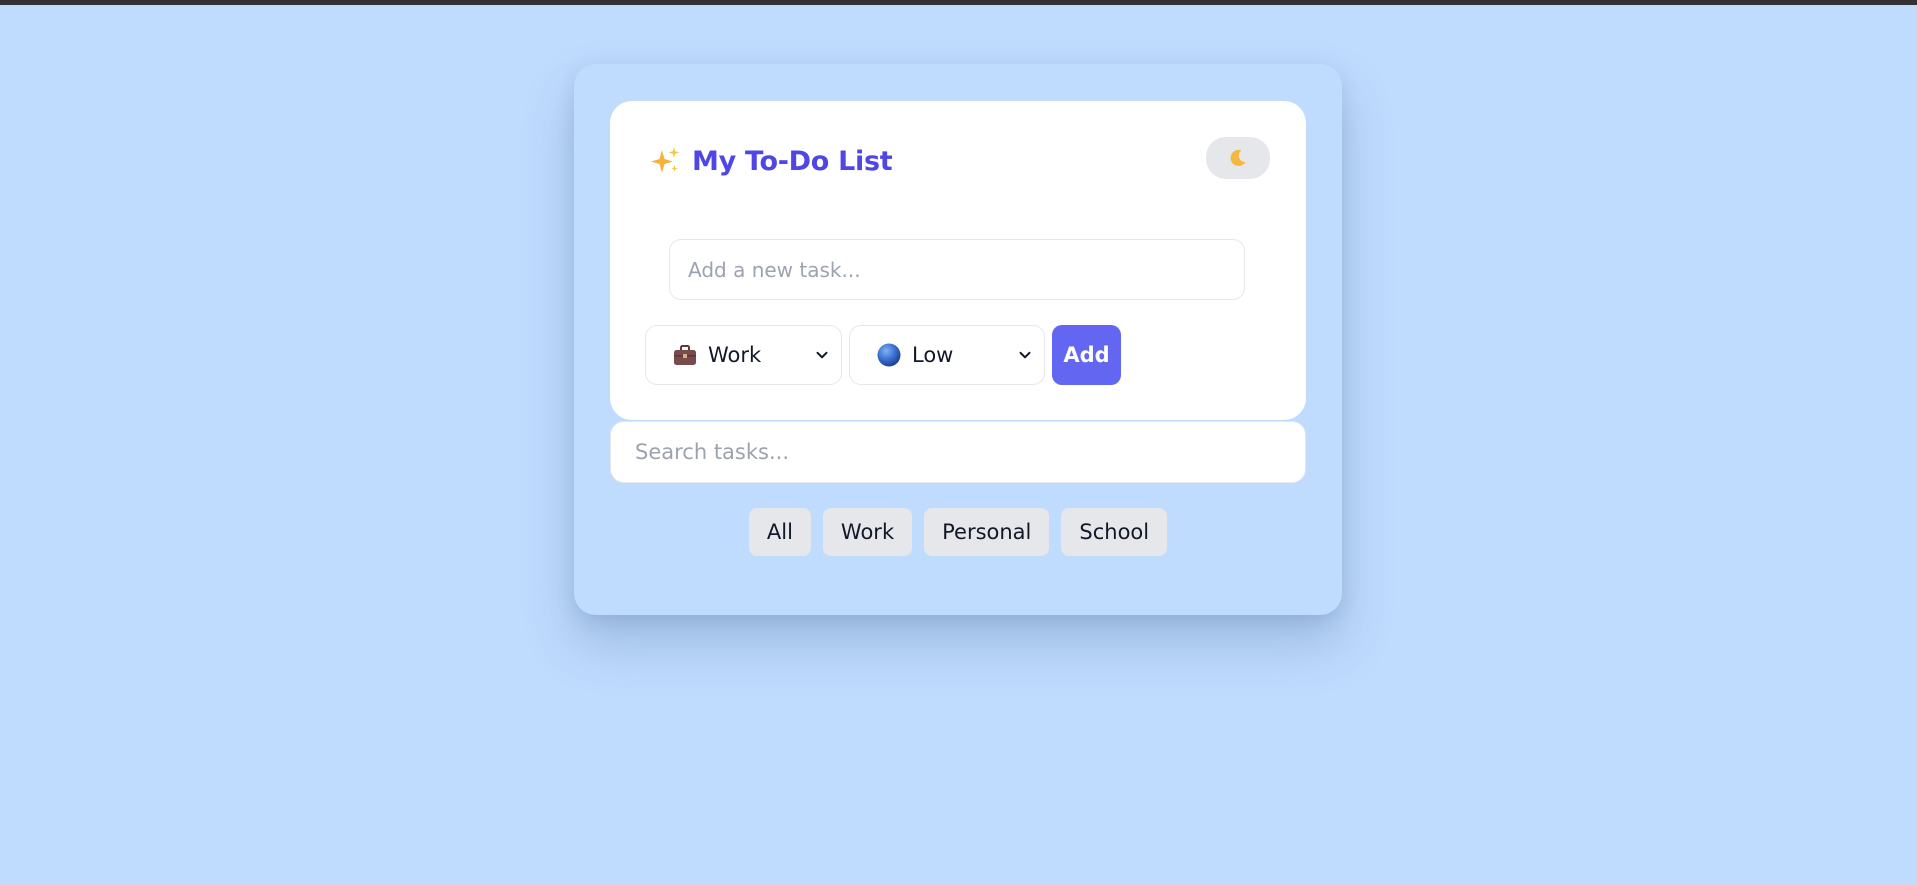 The height and width of the screenshot is (885, 1917). I want to click on task-entry-card: My To-Do List Work, so click(958, 260).